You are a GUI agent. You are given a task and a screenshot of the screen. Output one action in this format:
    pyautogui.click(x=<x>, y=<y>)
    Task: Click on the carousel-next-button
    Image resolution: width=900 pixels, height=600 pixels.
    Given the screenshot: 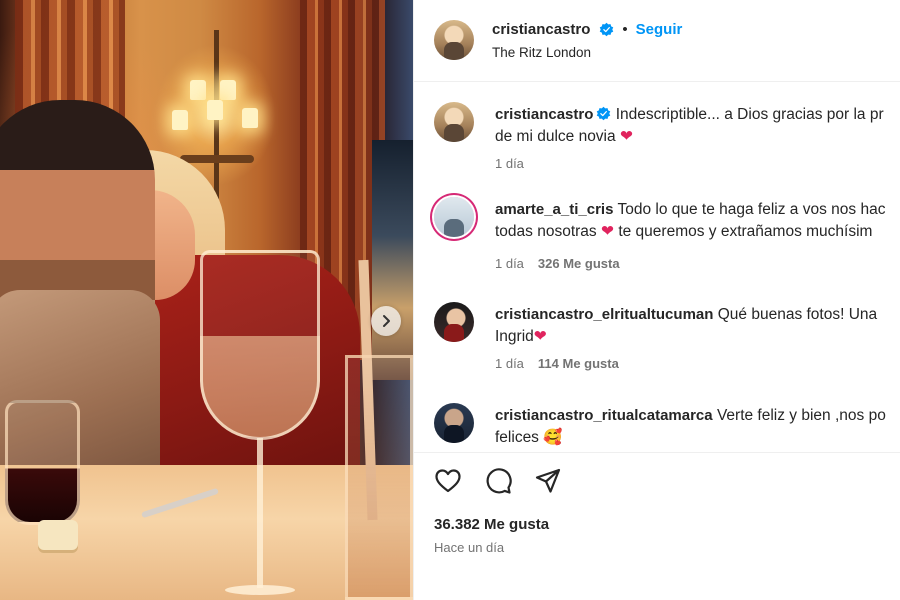 What is the action you would take?
    pyautogui.click(x=386, y=321)
    